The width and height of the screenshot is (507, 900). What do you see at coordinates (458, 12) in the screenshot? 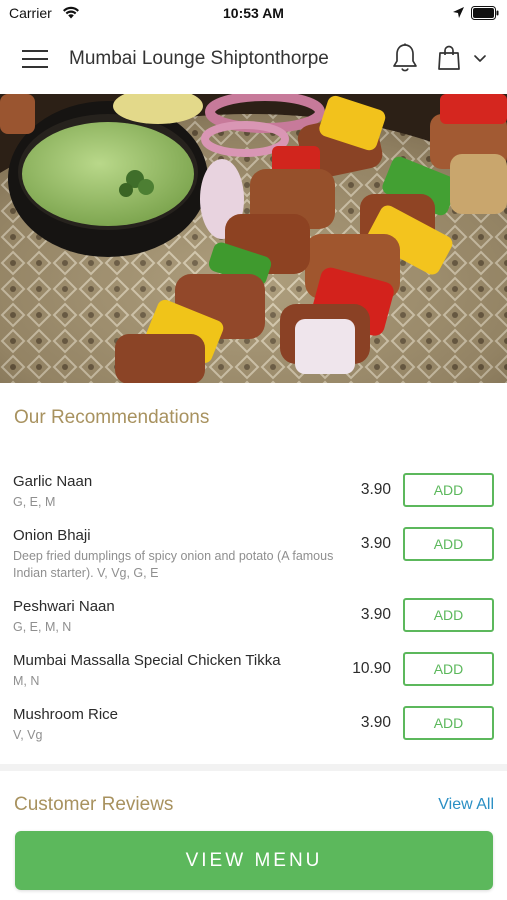
I see `location-arrow-icon` at bounding box center [458, 12].